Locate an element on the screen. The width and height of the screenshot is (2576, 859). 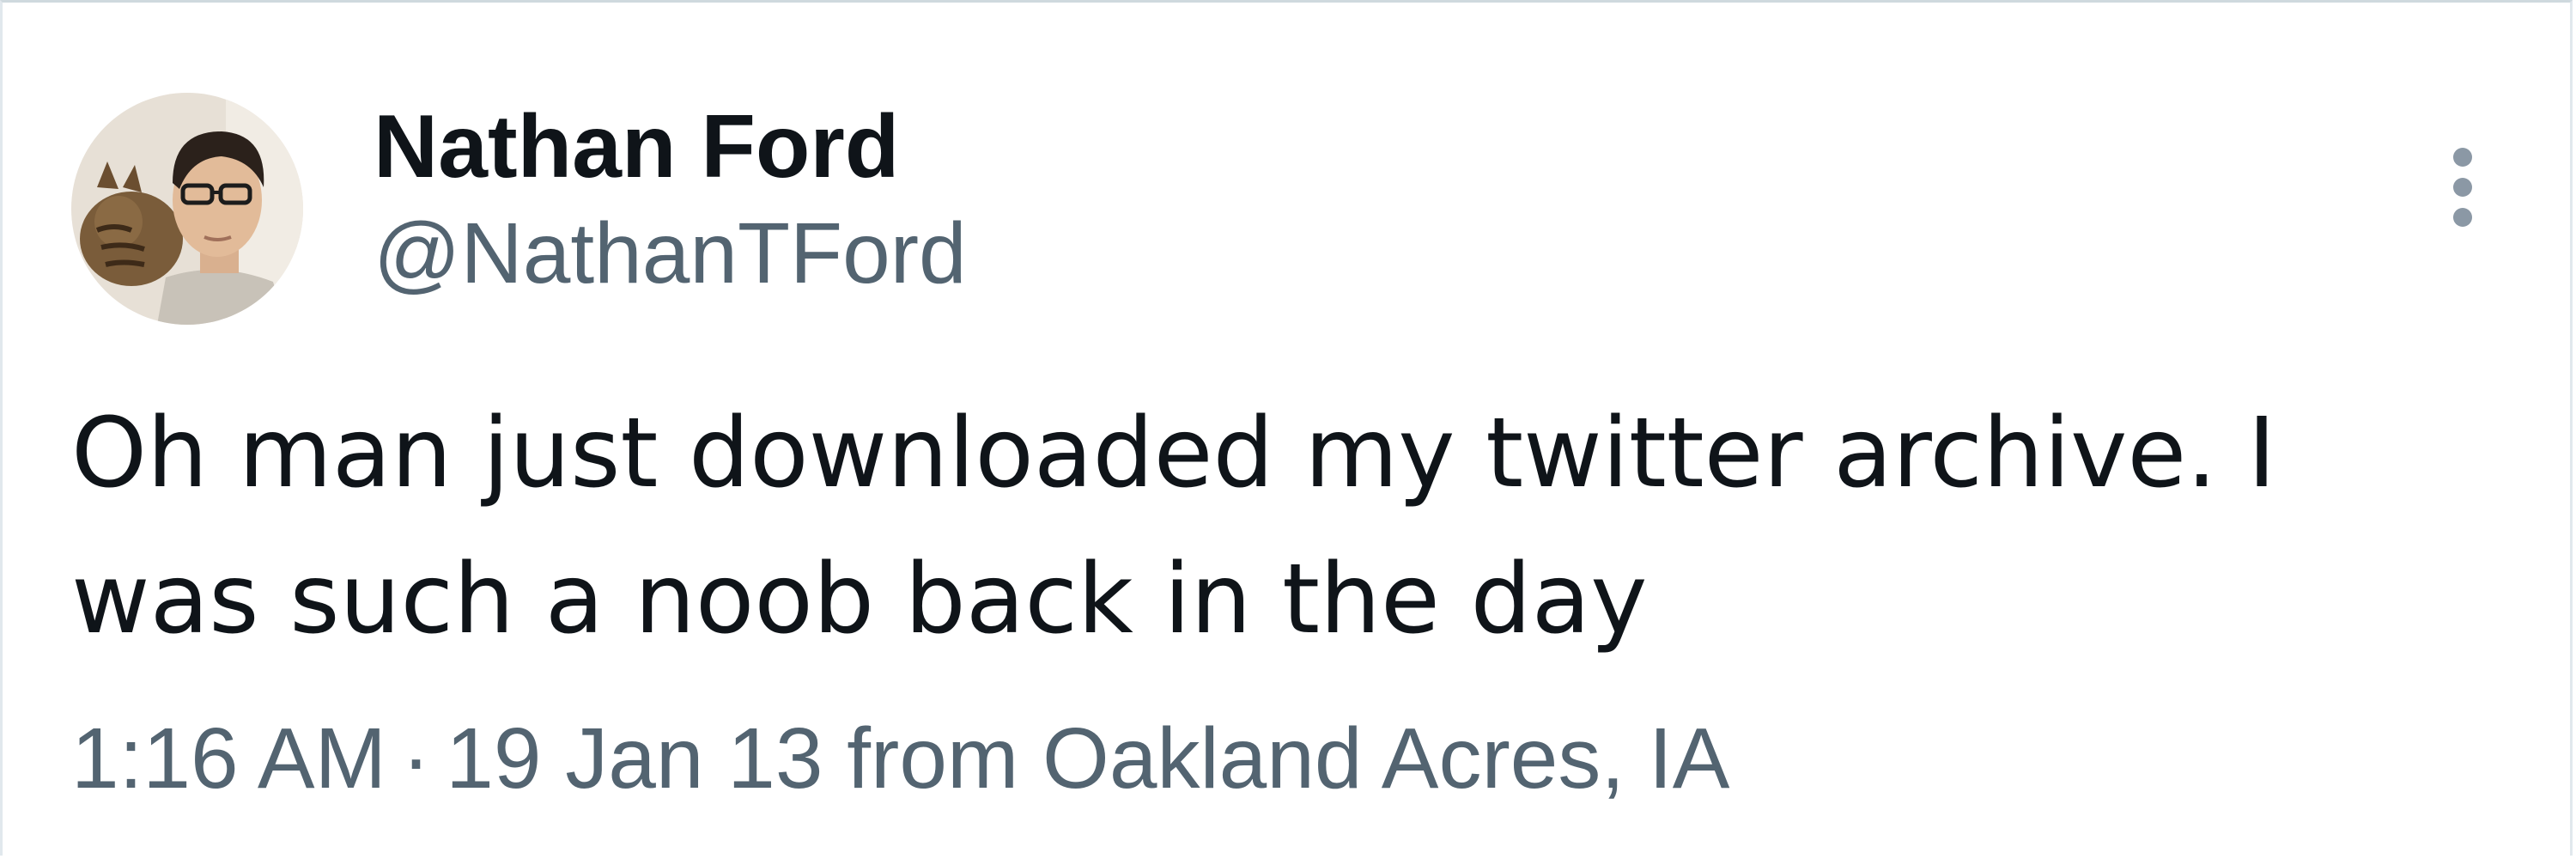
profile-photo-icon is located at coordinates (187, 209).